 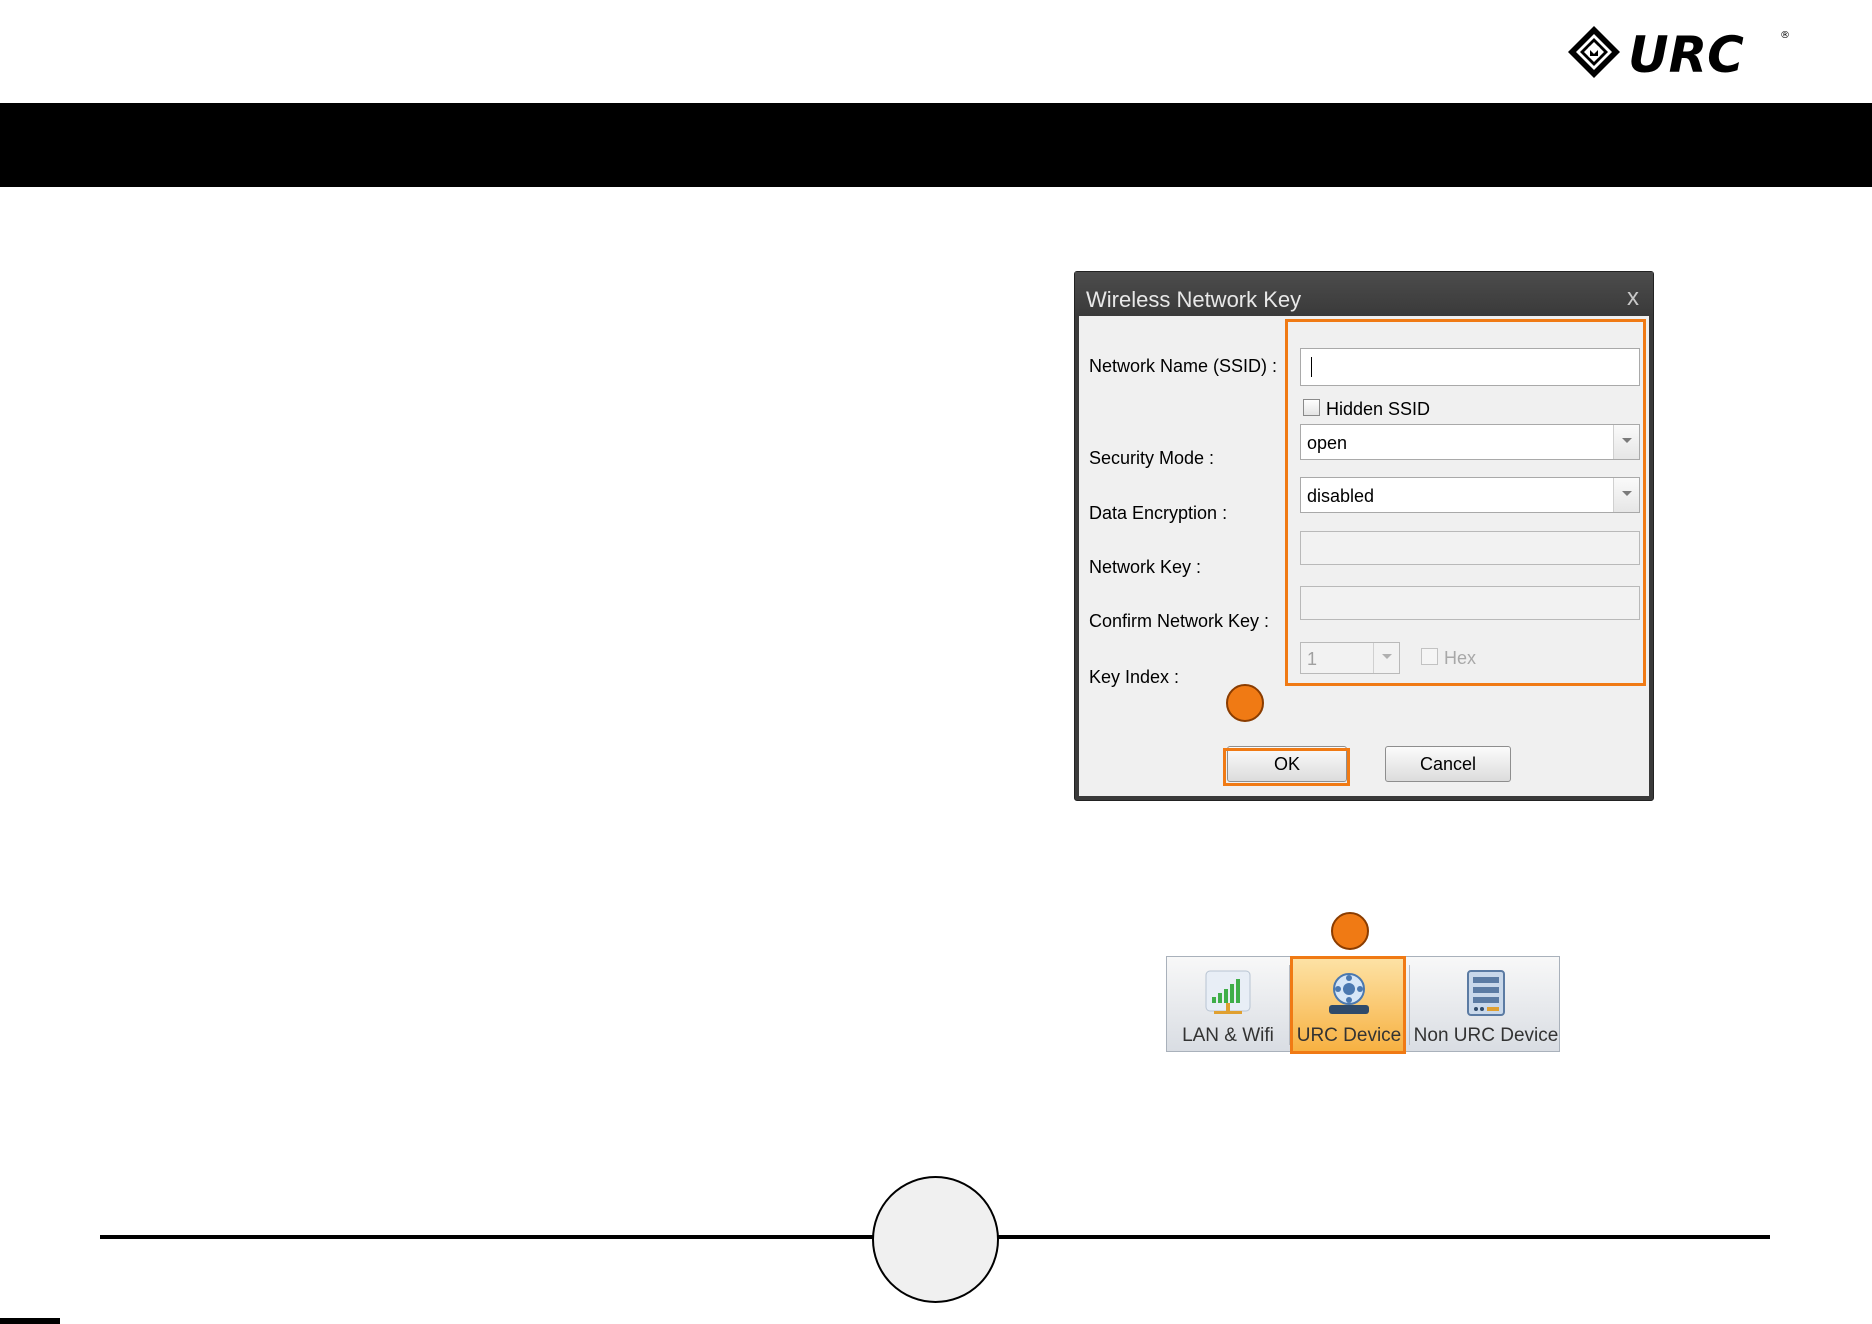 What do you see at coordinates (1134, 677) in the screenshot?
I see `key-index-label: Key Index :` at bounding box center [1134, 677].